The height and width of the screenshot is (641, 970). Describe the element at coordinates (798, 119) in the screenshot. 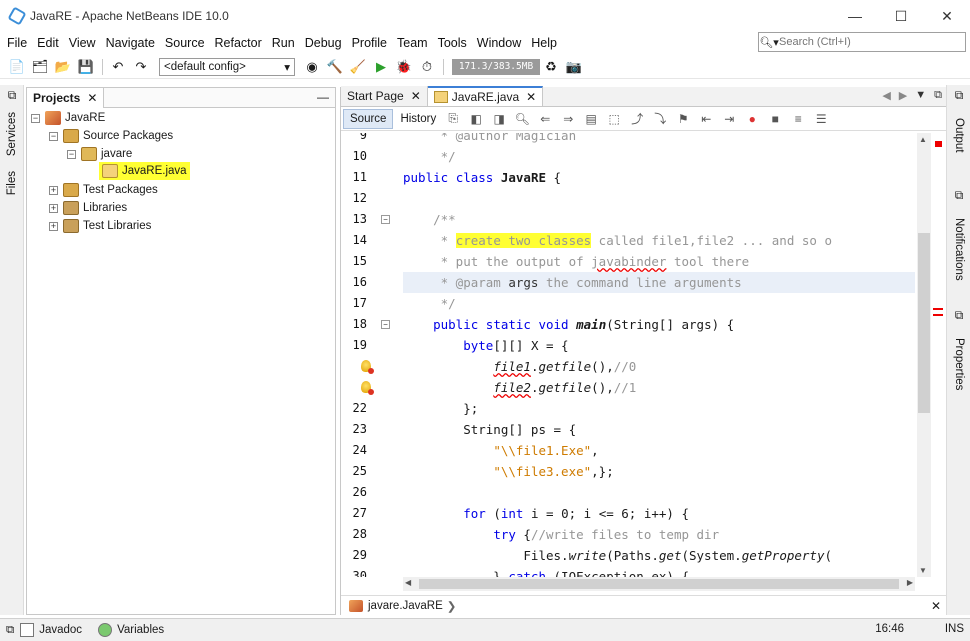

I see `comment-icon: ≡` at that location.